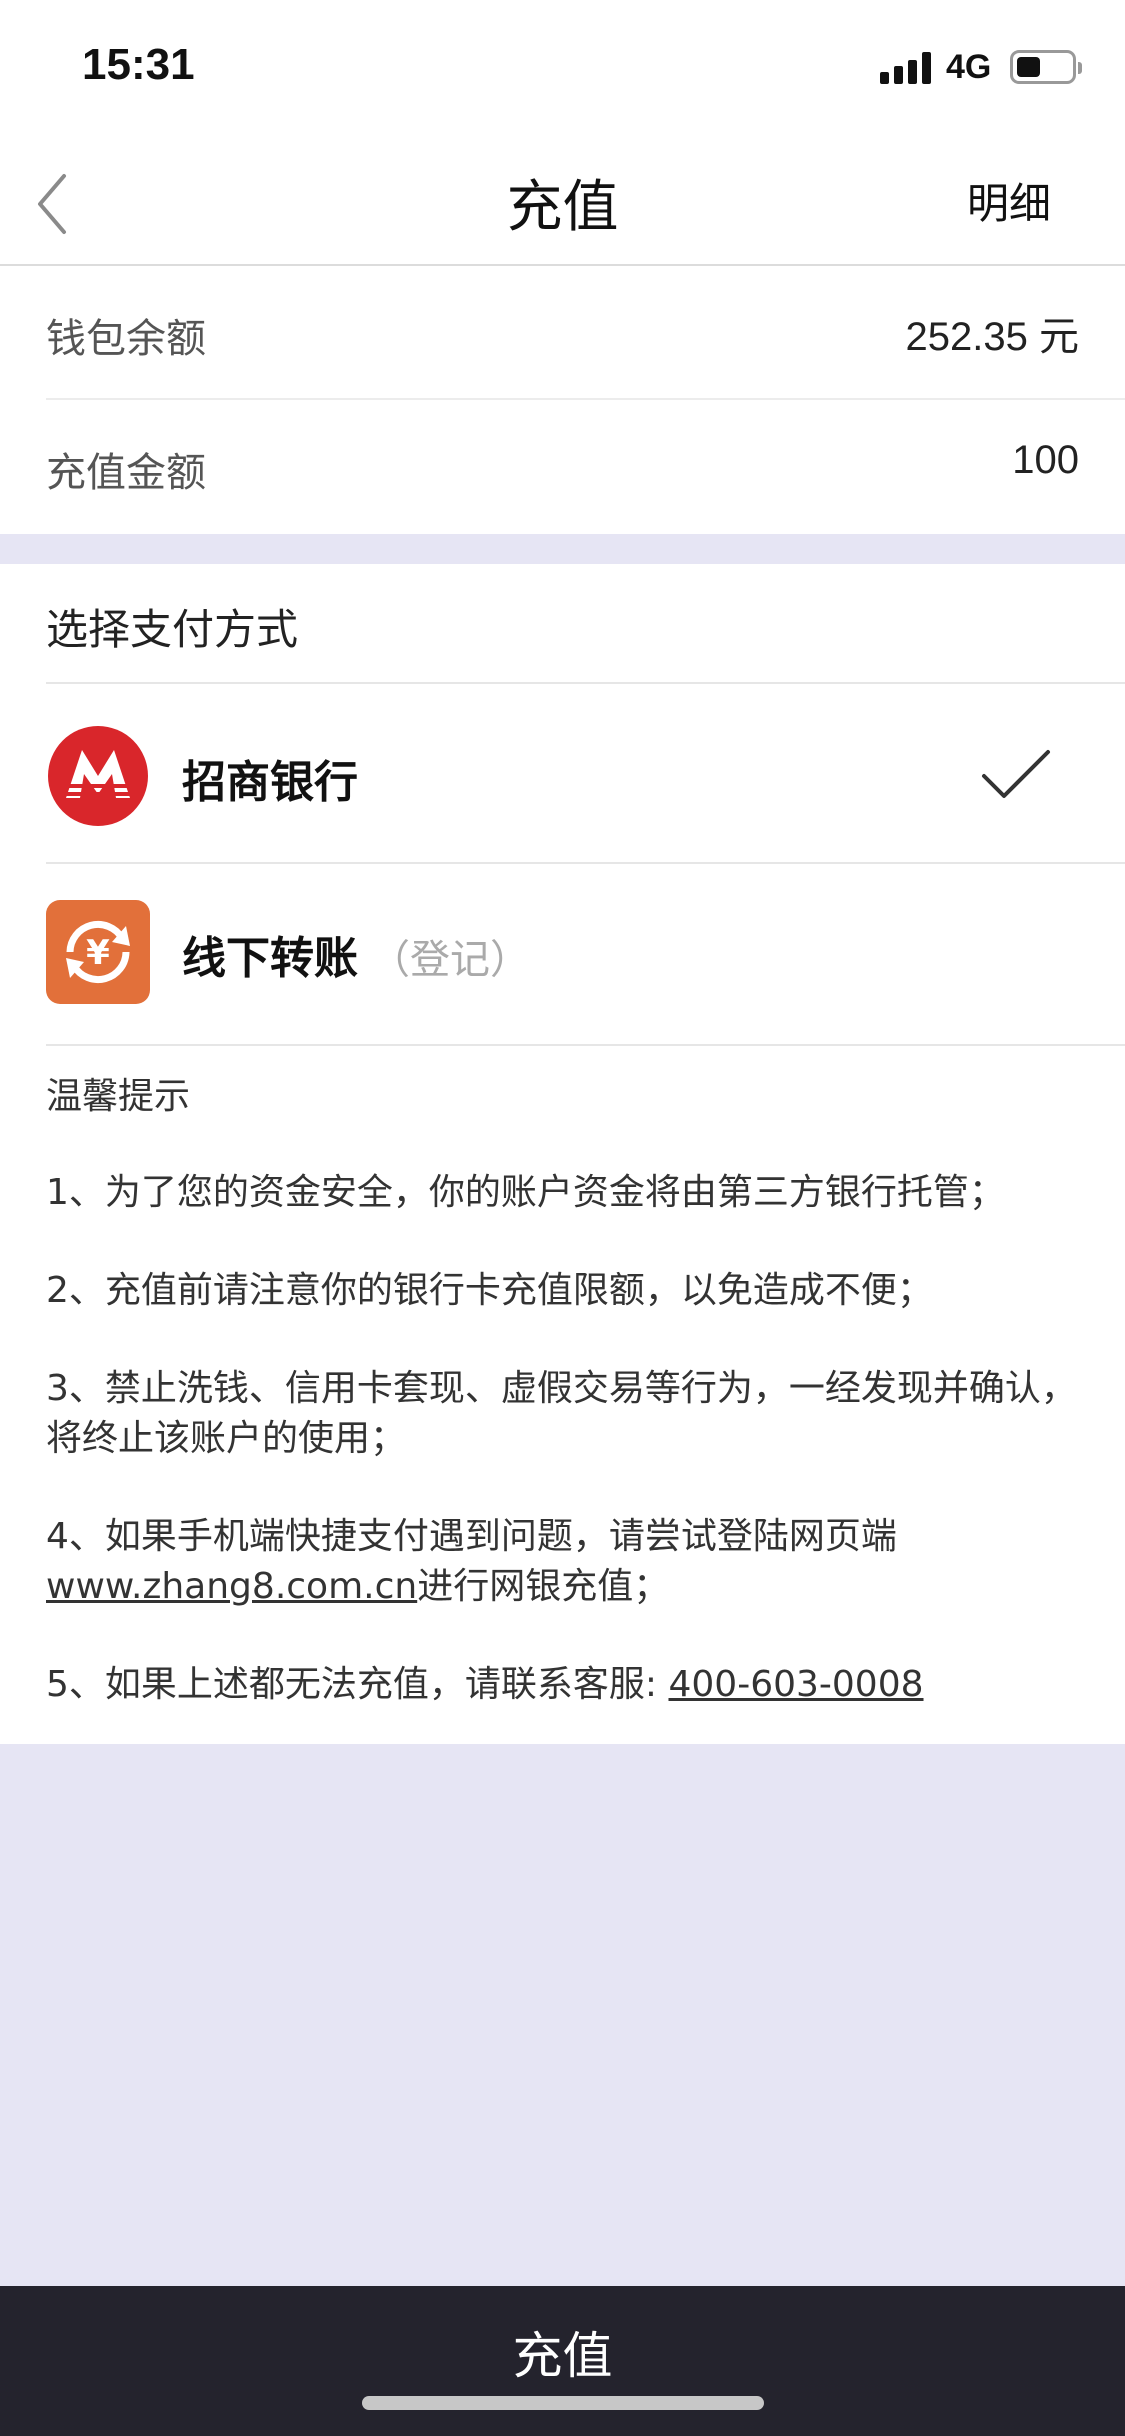 The width and height of the screenshot is (1125, 2436). I want to click on detail-button: 明细, so click(1009, 200).